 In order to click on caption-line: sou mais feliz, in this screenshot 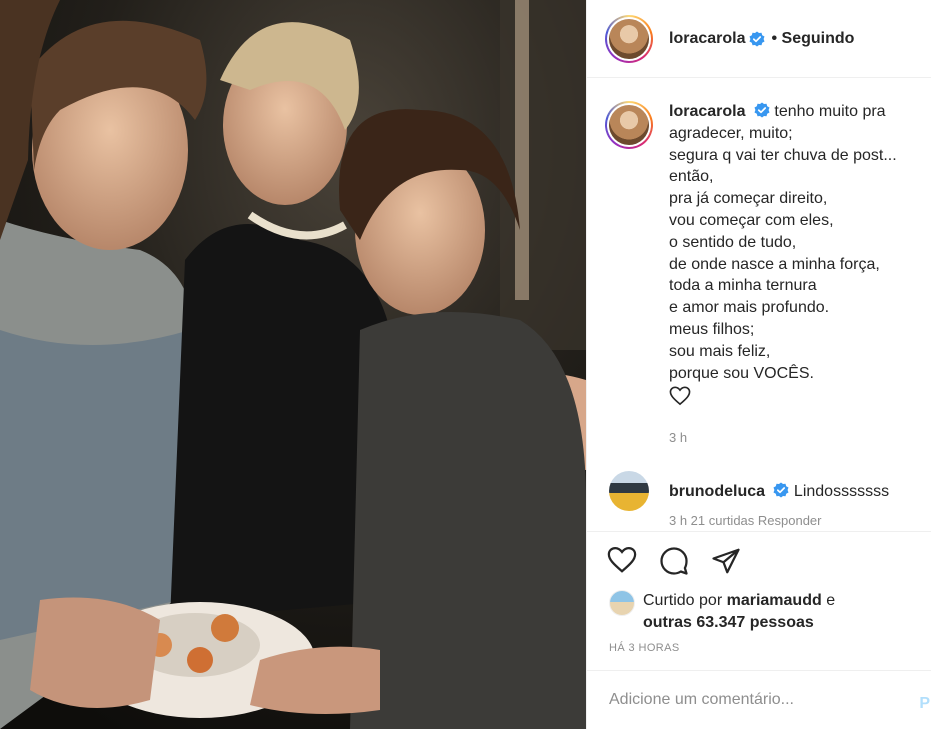, I will do `click(720, 351)`.